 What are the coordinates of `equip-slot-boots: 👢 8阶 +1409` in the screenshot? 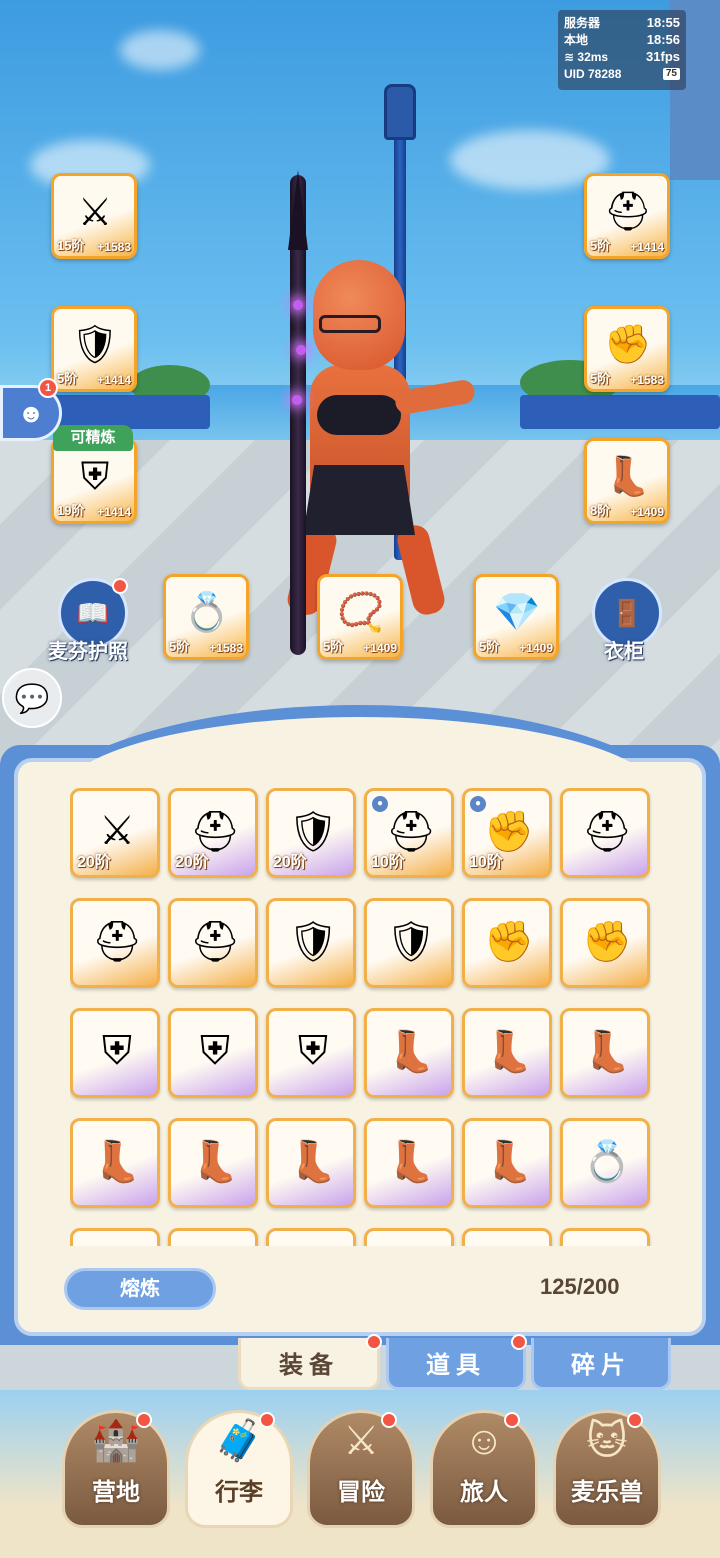 It's located at (627, 481).